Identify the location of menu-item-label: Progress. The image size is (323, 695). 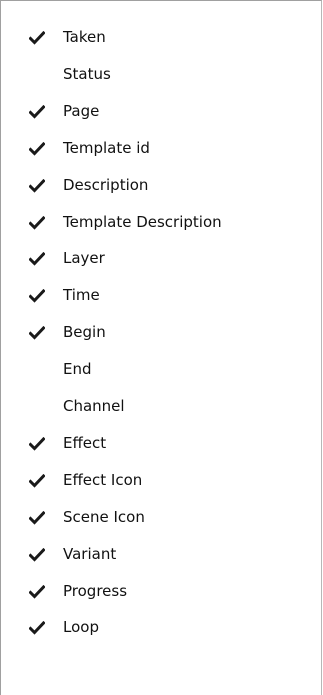
(95, 591).